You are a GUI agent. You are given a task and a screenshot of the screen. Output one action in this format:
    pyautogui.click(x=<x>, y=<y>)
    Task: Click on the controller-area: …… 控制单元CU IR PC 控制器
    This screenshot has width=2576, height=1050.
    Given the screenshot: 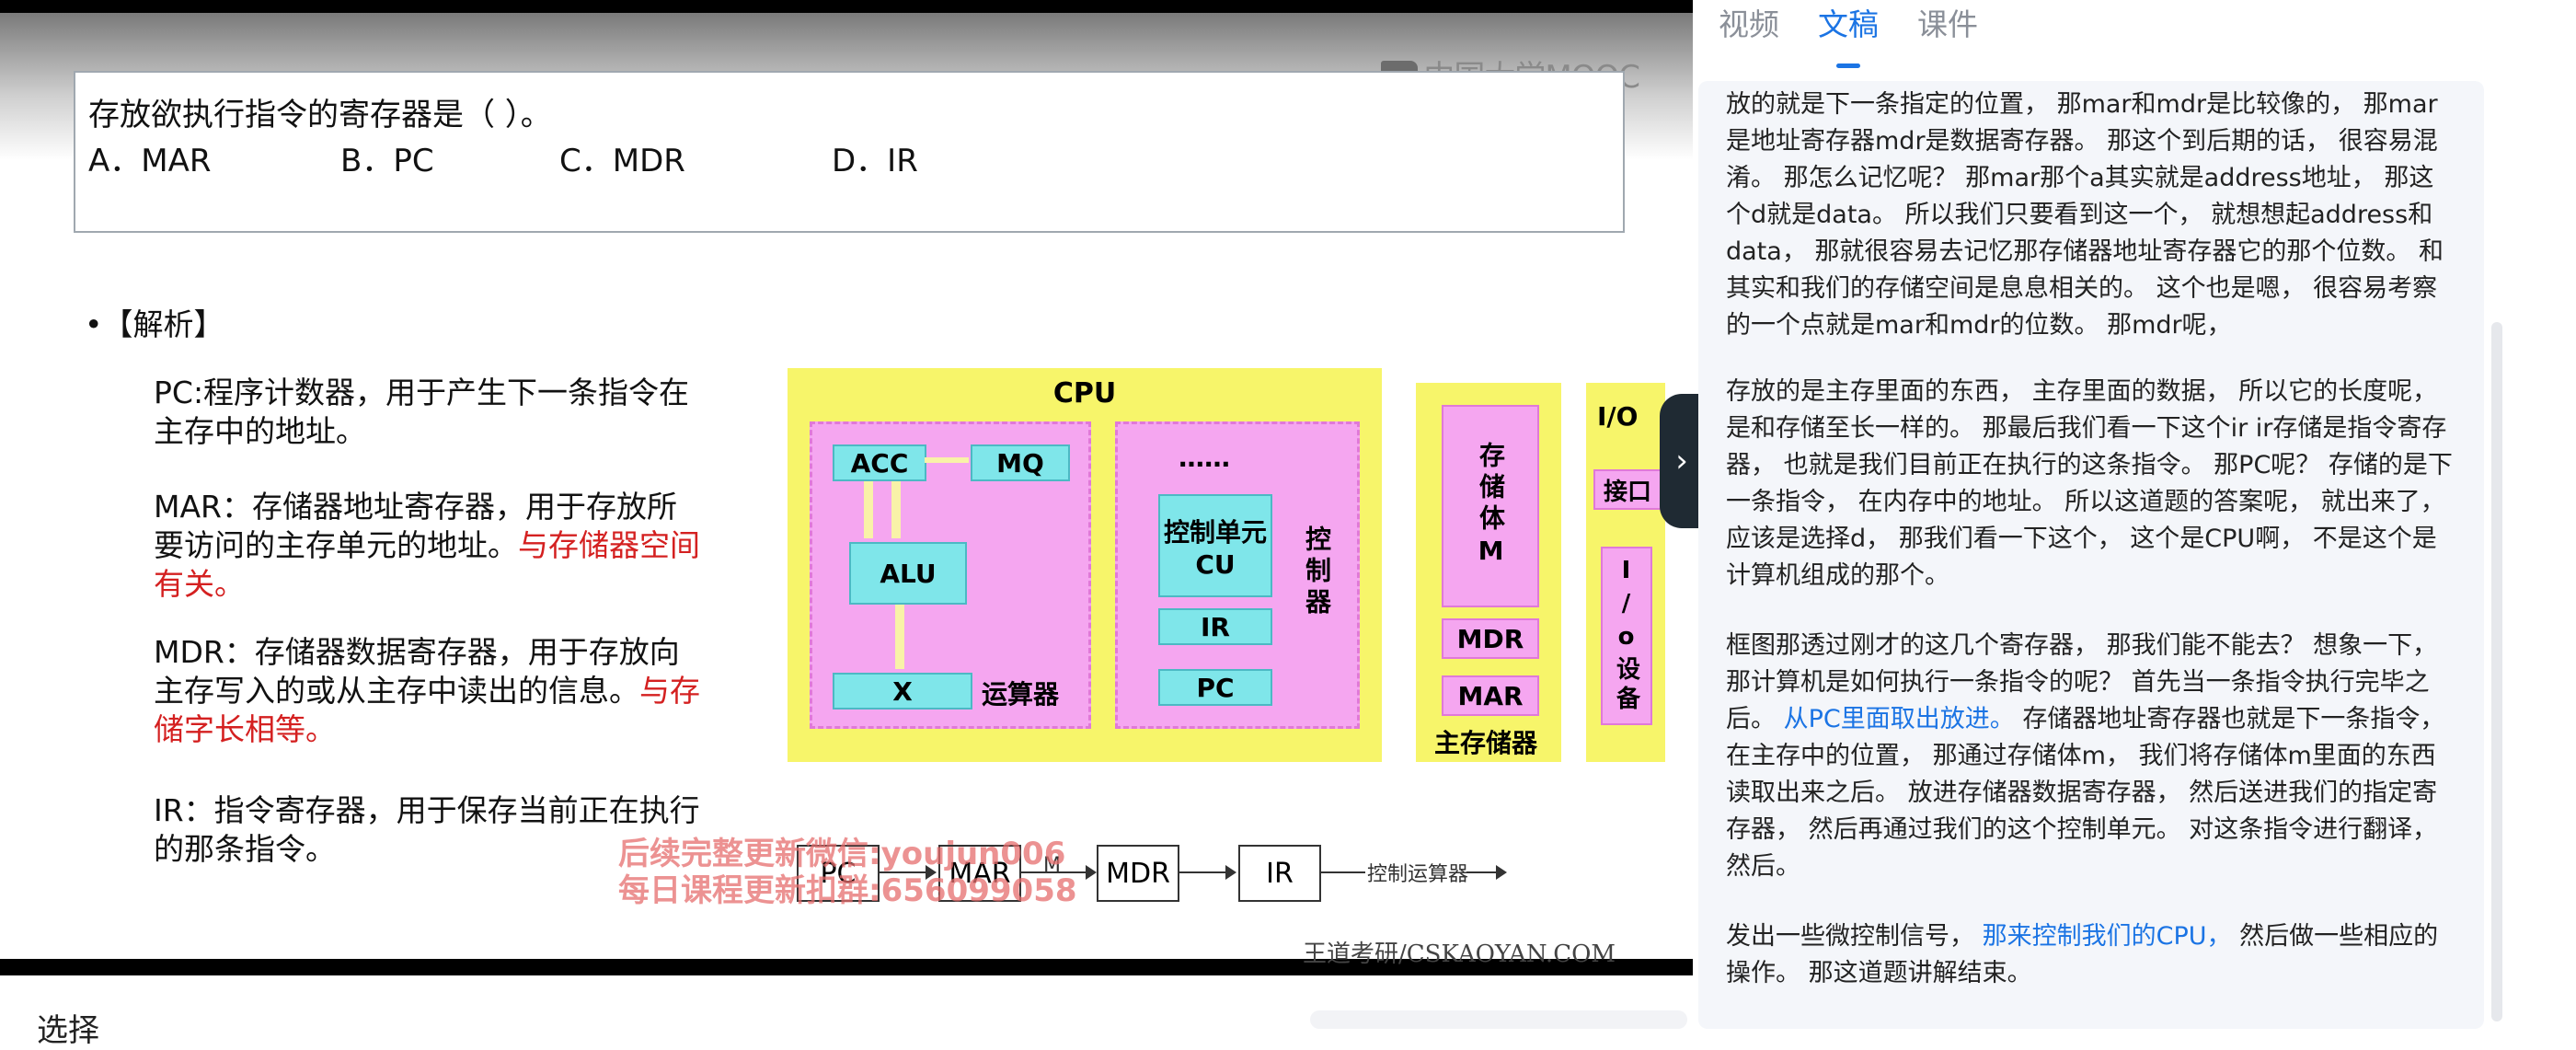 What is the action you would take?
    pyautogui.click(x=1237, y=575)
    